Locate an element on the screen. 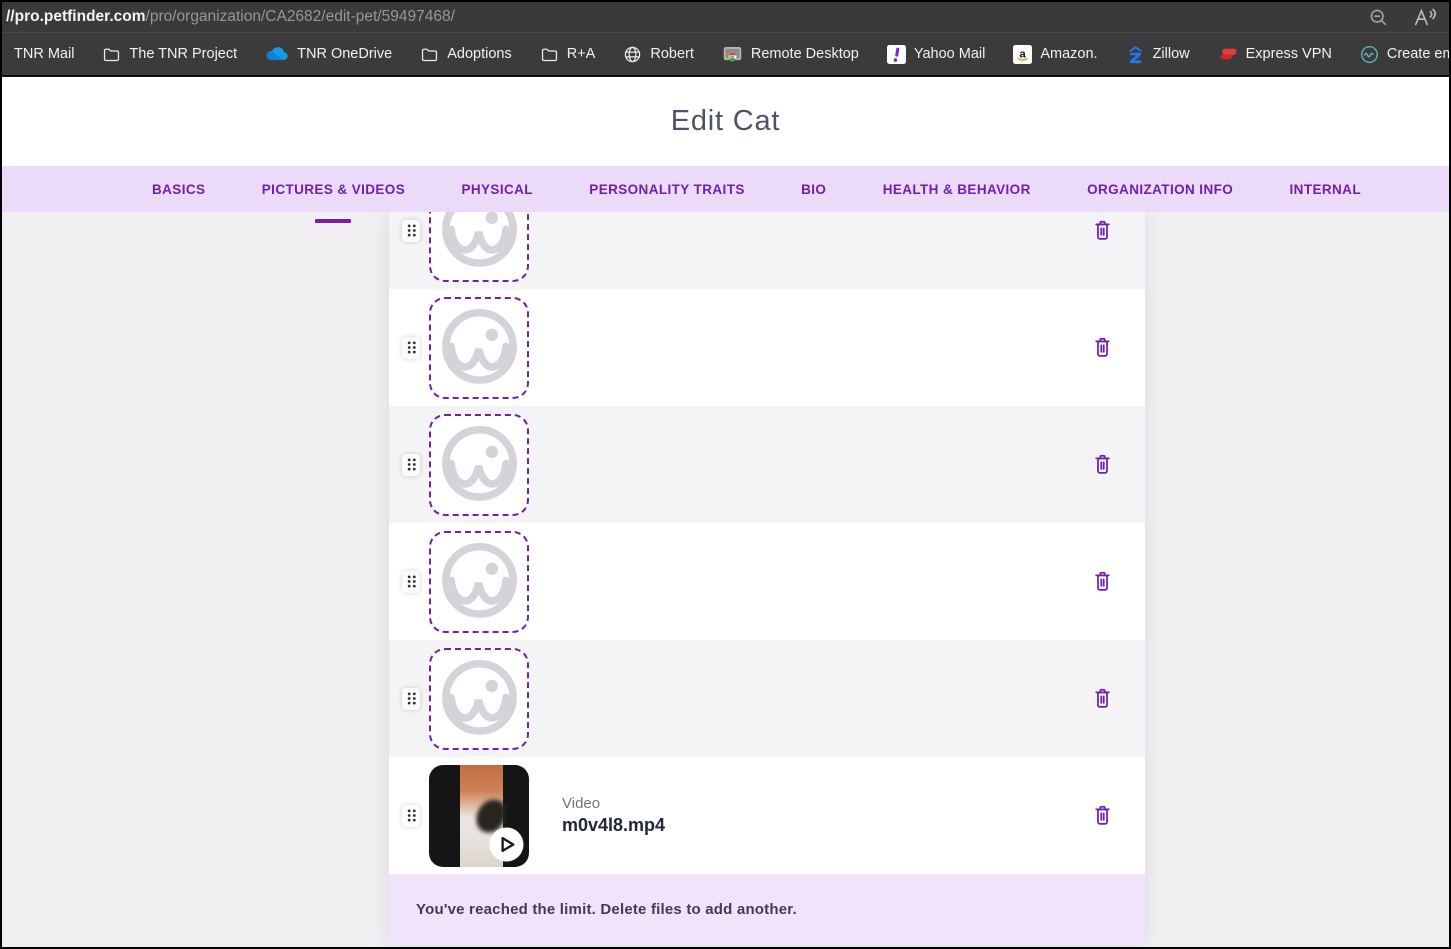 The height and width of the screenshot is (949, 1451). bookmark-label: The TNR Project is located at coordinates (183, 54).